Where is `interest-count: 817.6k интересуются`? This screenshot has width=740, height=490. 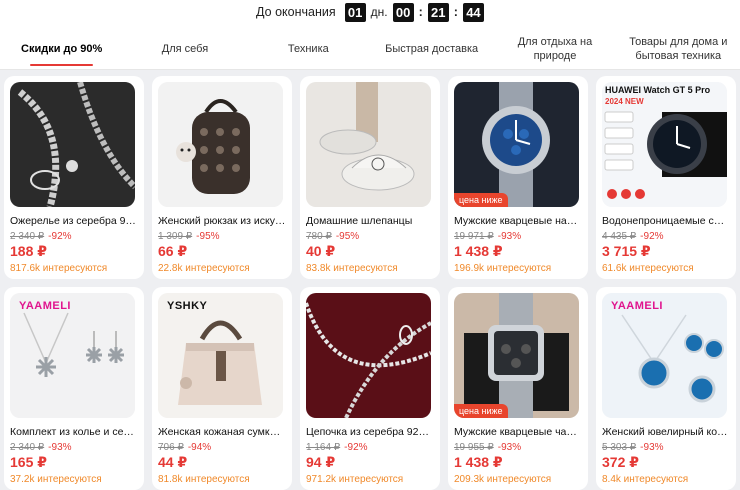
interest-count: 817.6k интересуются is located at coordinates (59, 268).